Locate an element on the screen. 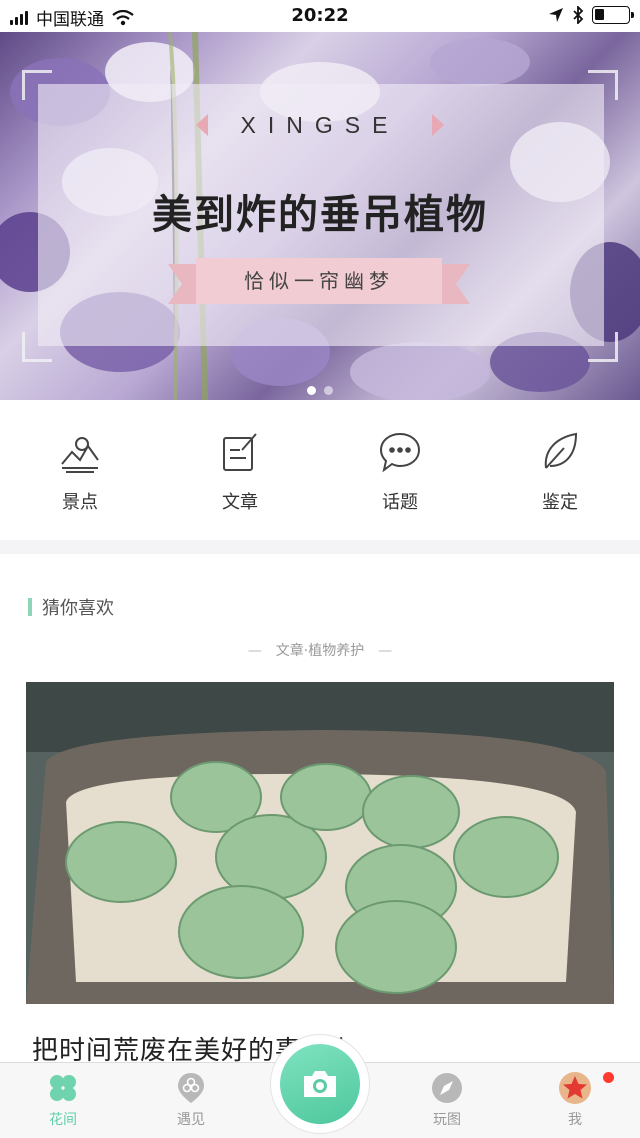 This screenshot has width=640, height=1138. status-time: 20:22 is located at coordinates (320, 15).